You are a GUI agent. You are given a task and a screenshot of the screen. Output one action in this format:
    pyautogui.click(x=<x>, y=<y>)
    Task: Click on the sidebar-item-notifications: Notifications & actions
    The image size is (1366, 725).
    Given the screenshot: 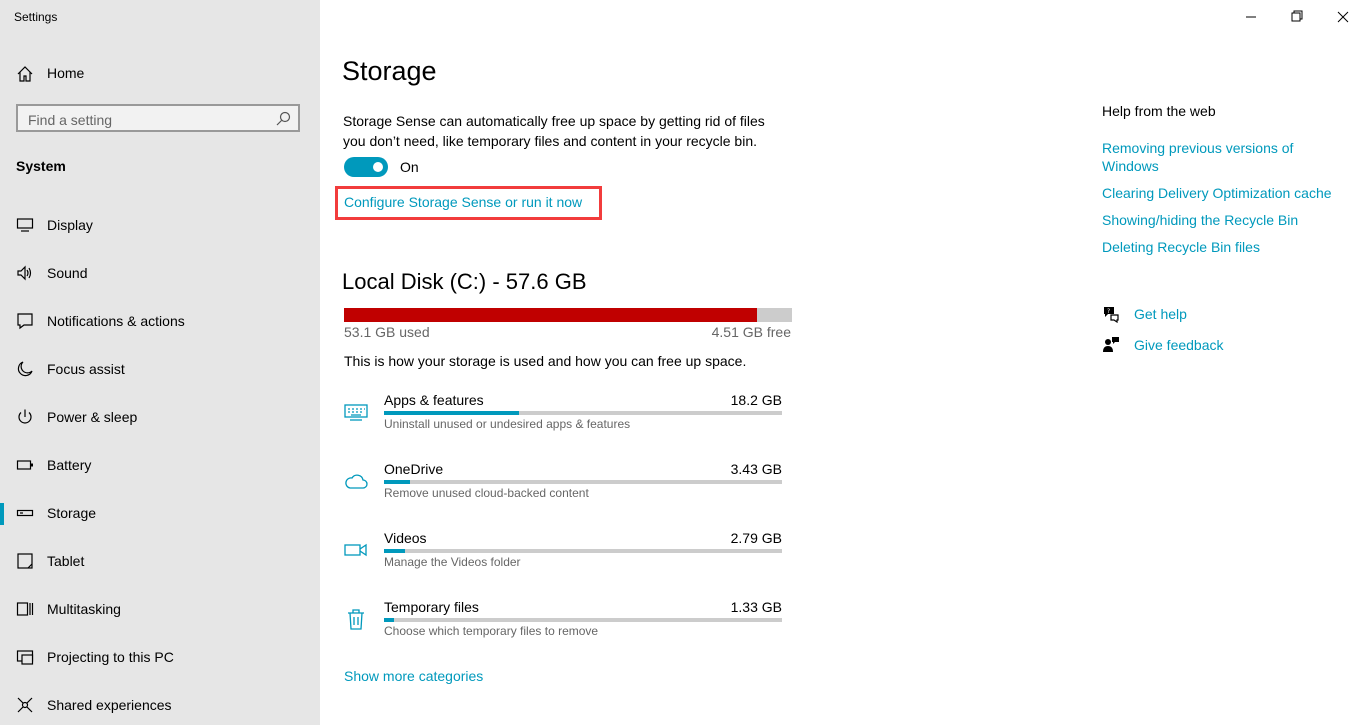 What is the action you would take?
    pyautogui.click(x=160, y=321)
    